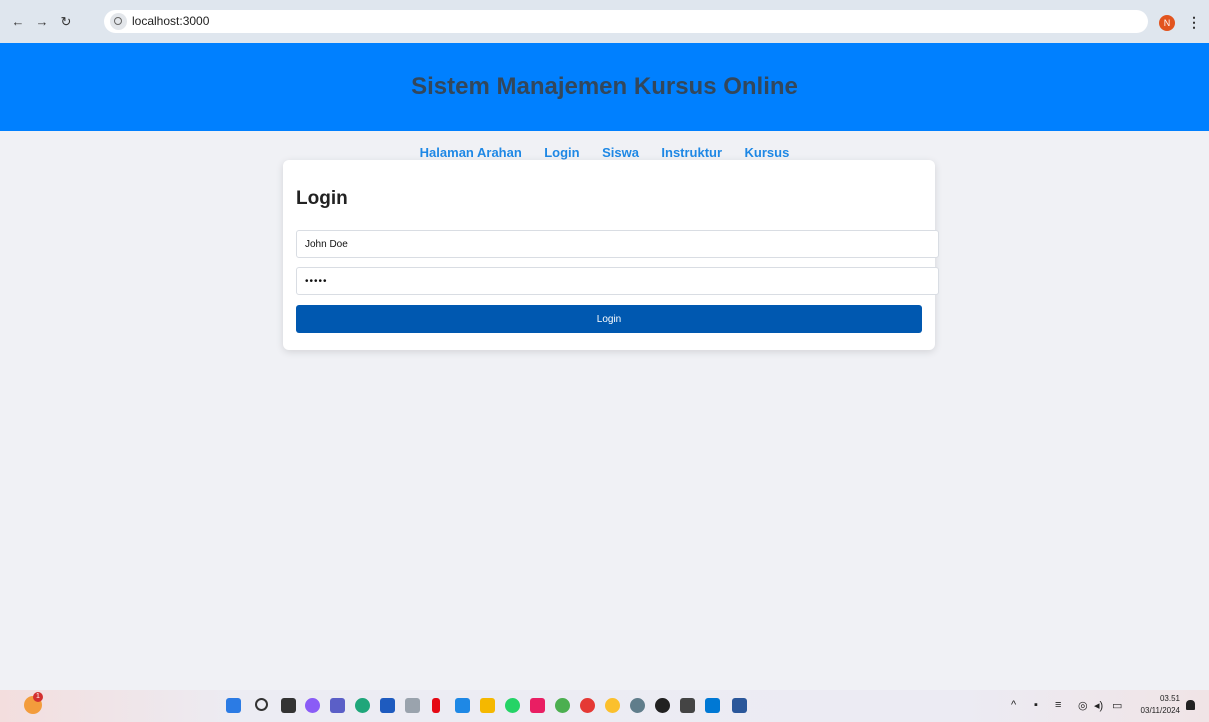  Describe the element at coordinates (387, 705) in the screenshot. I see `store-icon` at that location.